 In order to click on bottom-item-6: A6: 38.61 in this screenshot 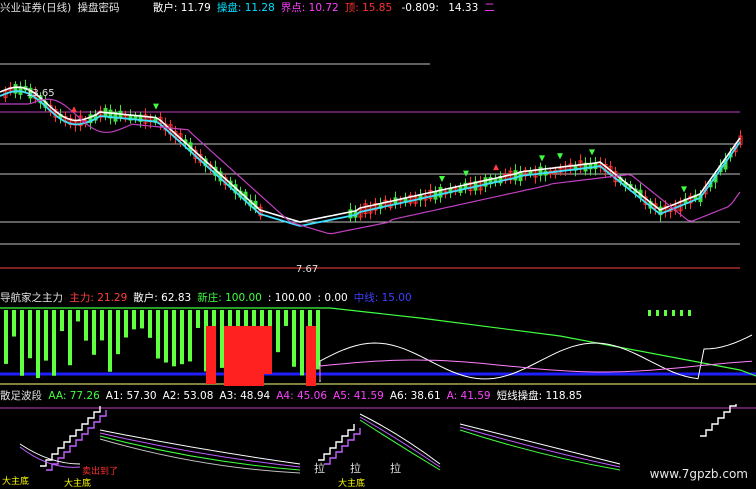, I will do `click(415, 396)`.